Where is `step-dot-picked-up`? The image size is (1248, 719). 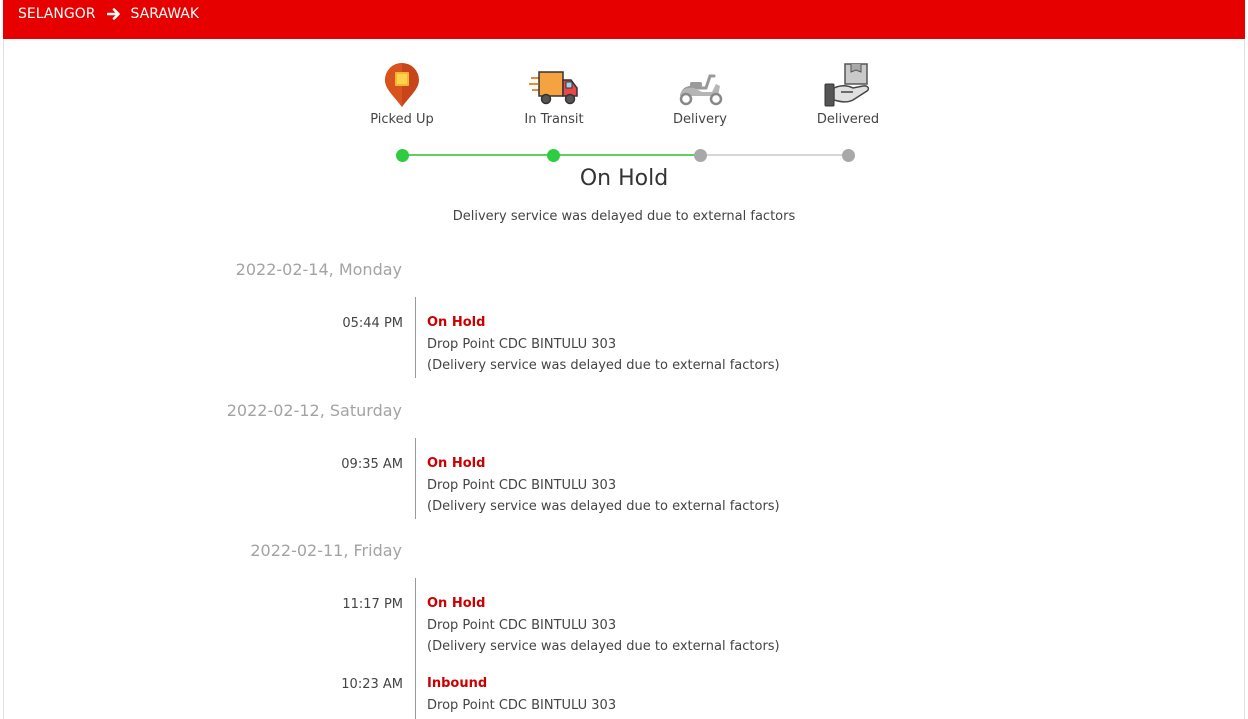
step-dot-picked-up is located at coordinates (402, 155).